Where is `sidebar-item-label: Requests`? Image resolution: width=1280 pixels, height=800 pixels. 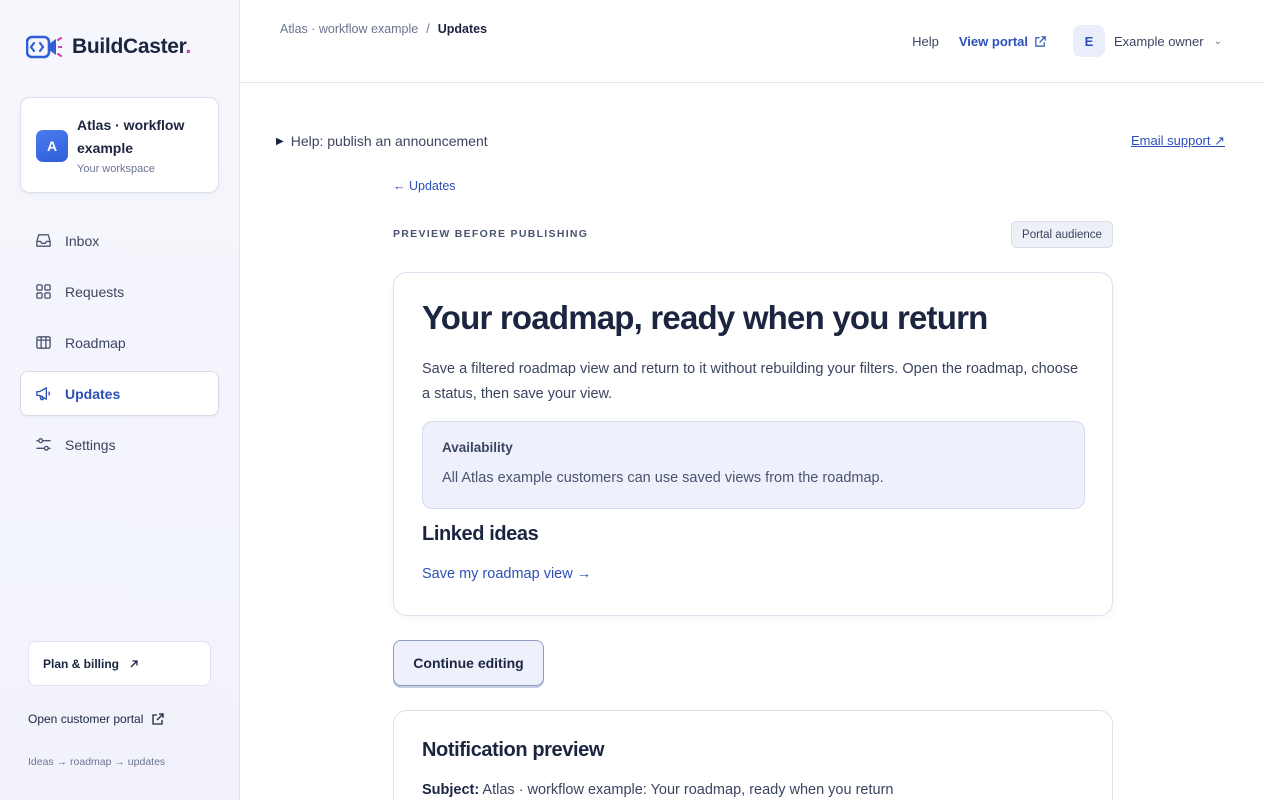 sidebar-item-label: Requests is located at coordinates (95, 291).